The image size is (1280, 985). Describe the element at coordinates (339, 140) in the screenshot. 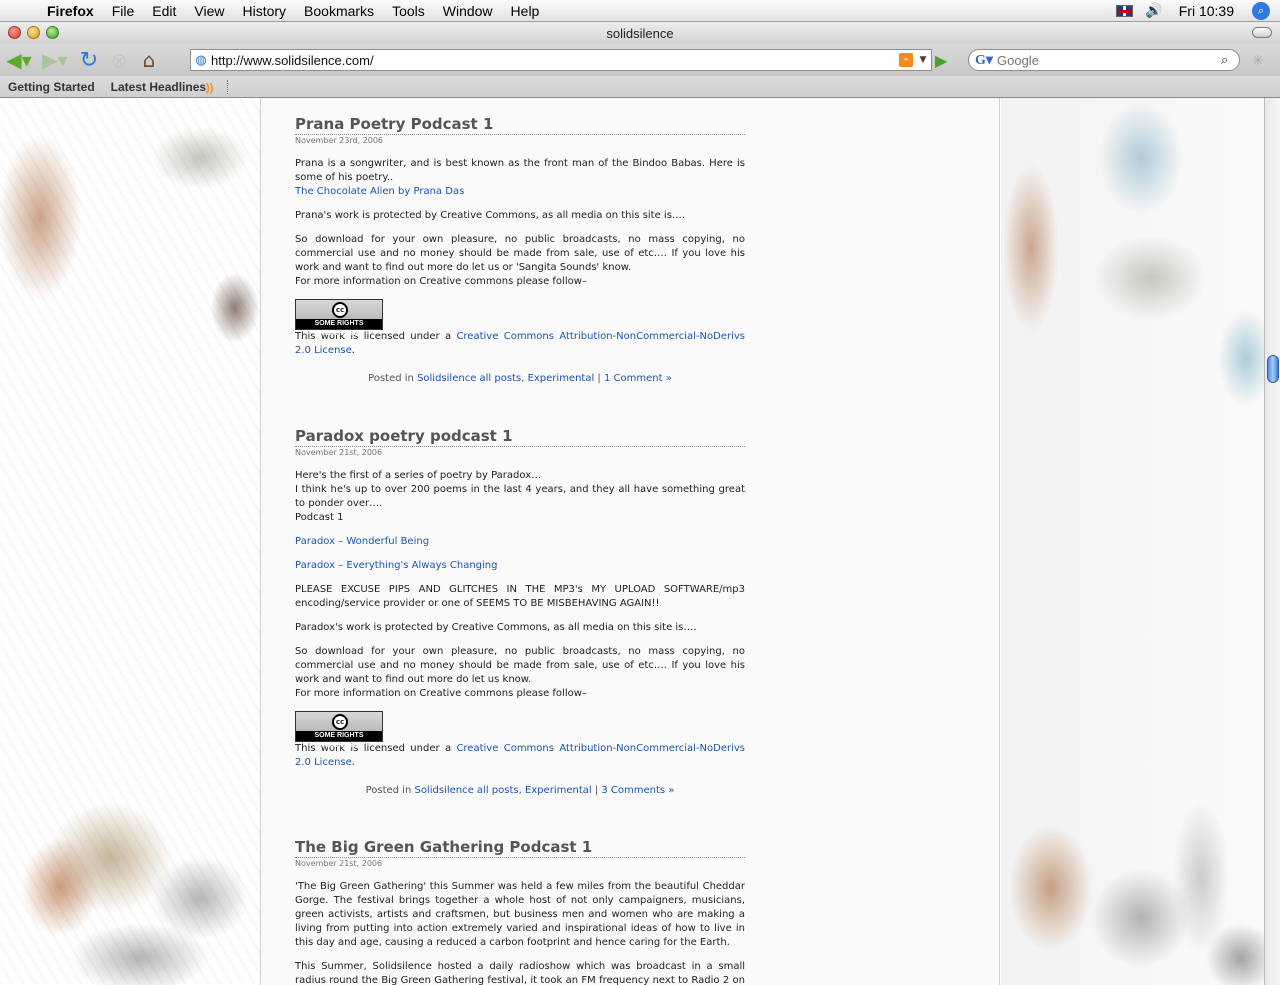

I see `post-date: November 23rd, 2006` at that location.